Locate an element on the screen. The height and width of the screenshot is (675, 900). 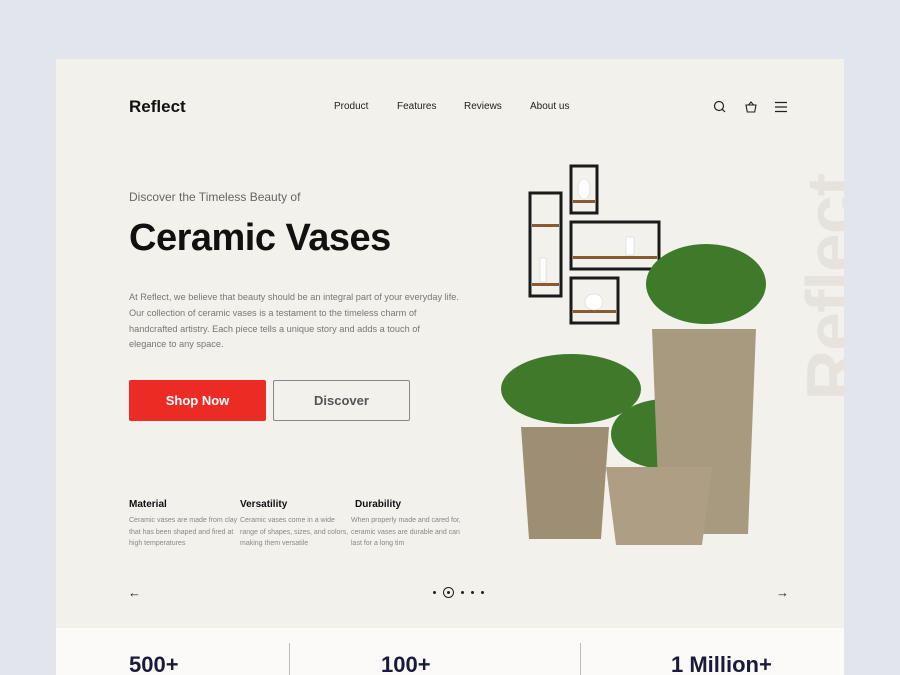
carousel-dot-active is located at coordinates (448, 592).